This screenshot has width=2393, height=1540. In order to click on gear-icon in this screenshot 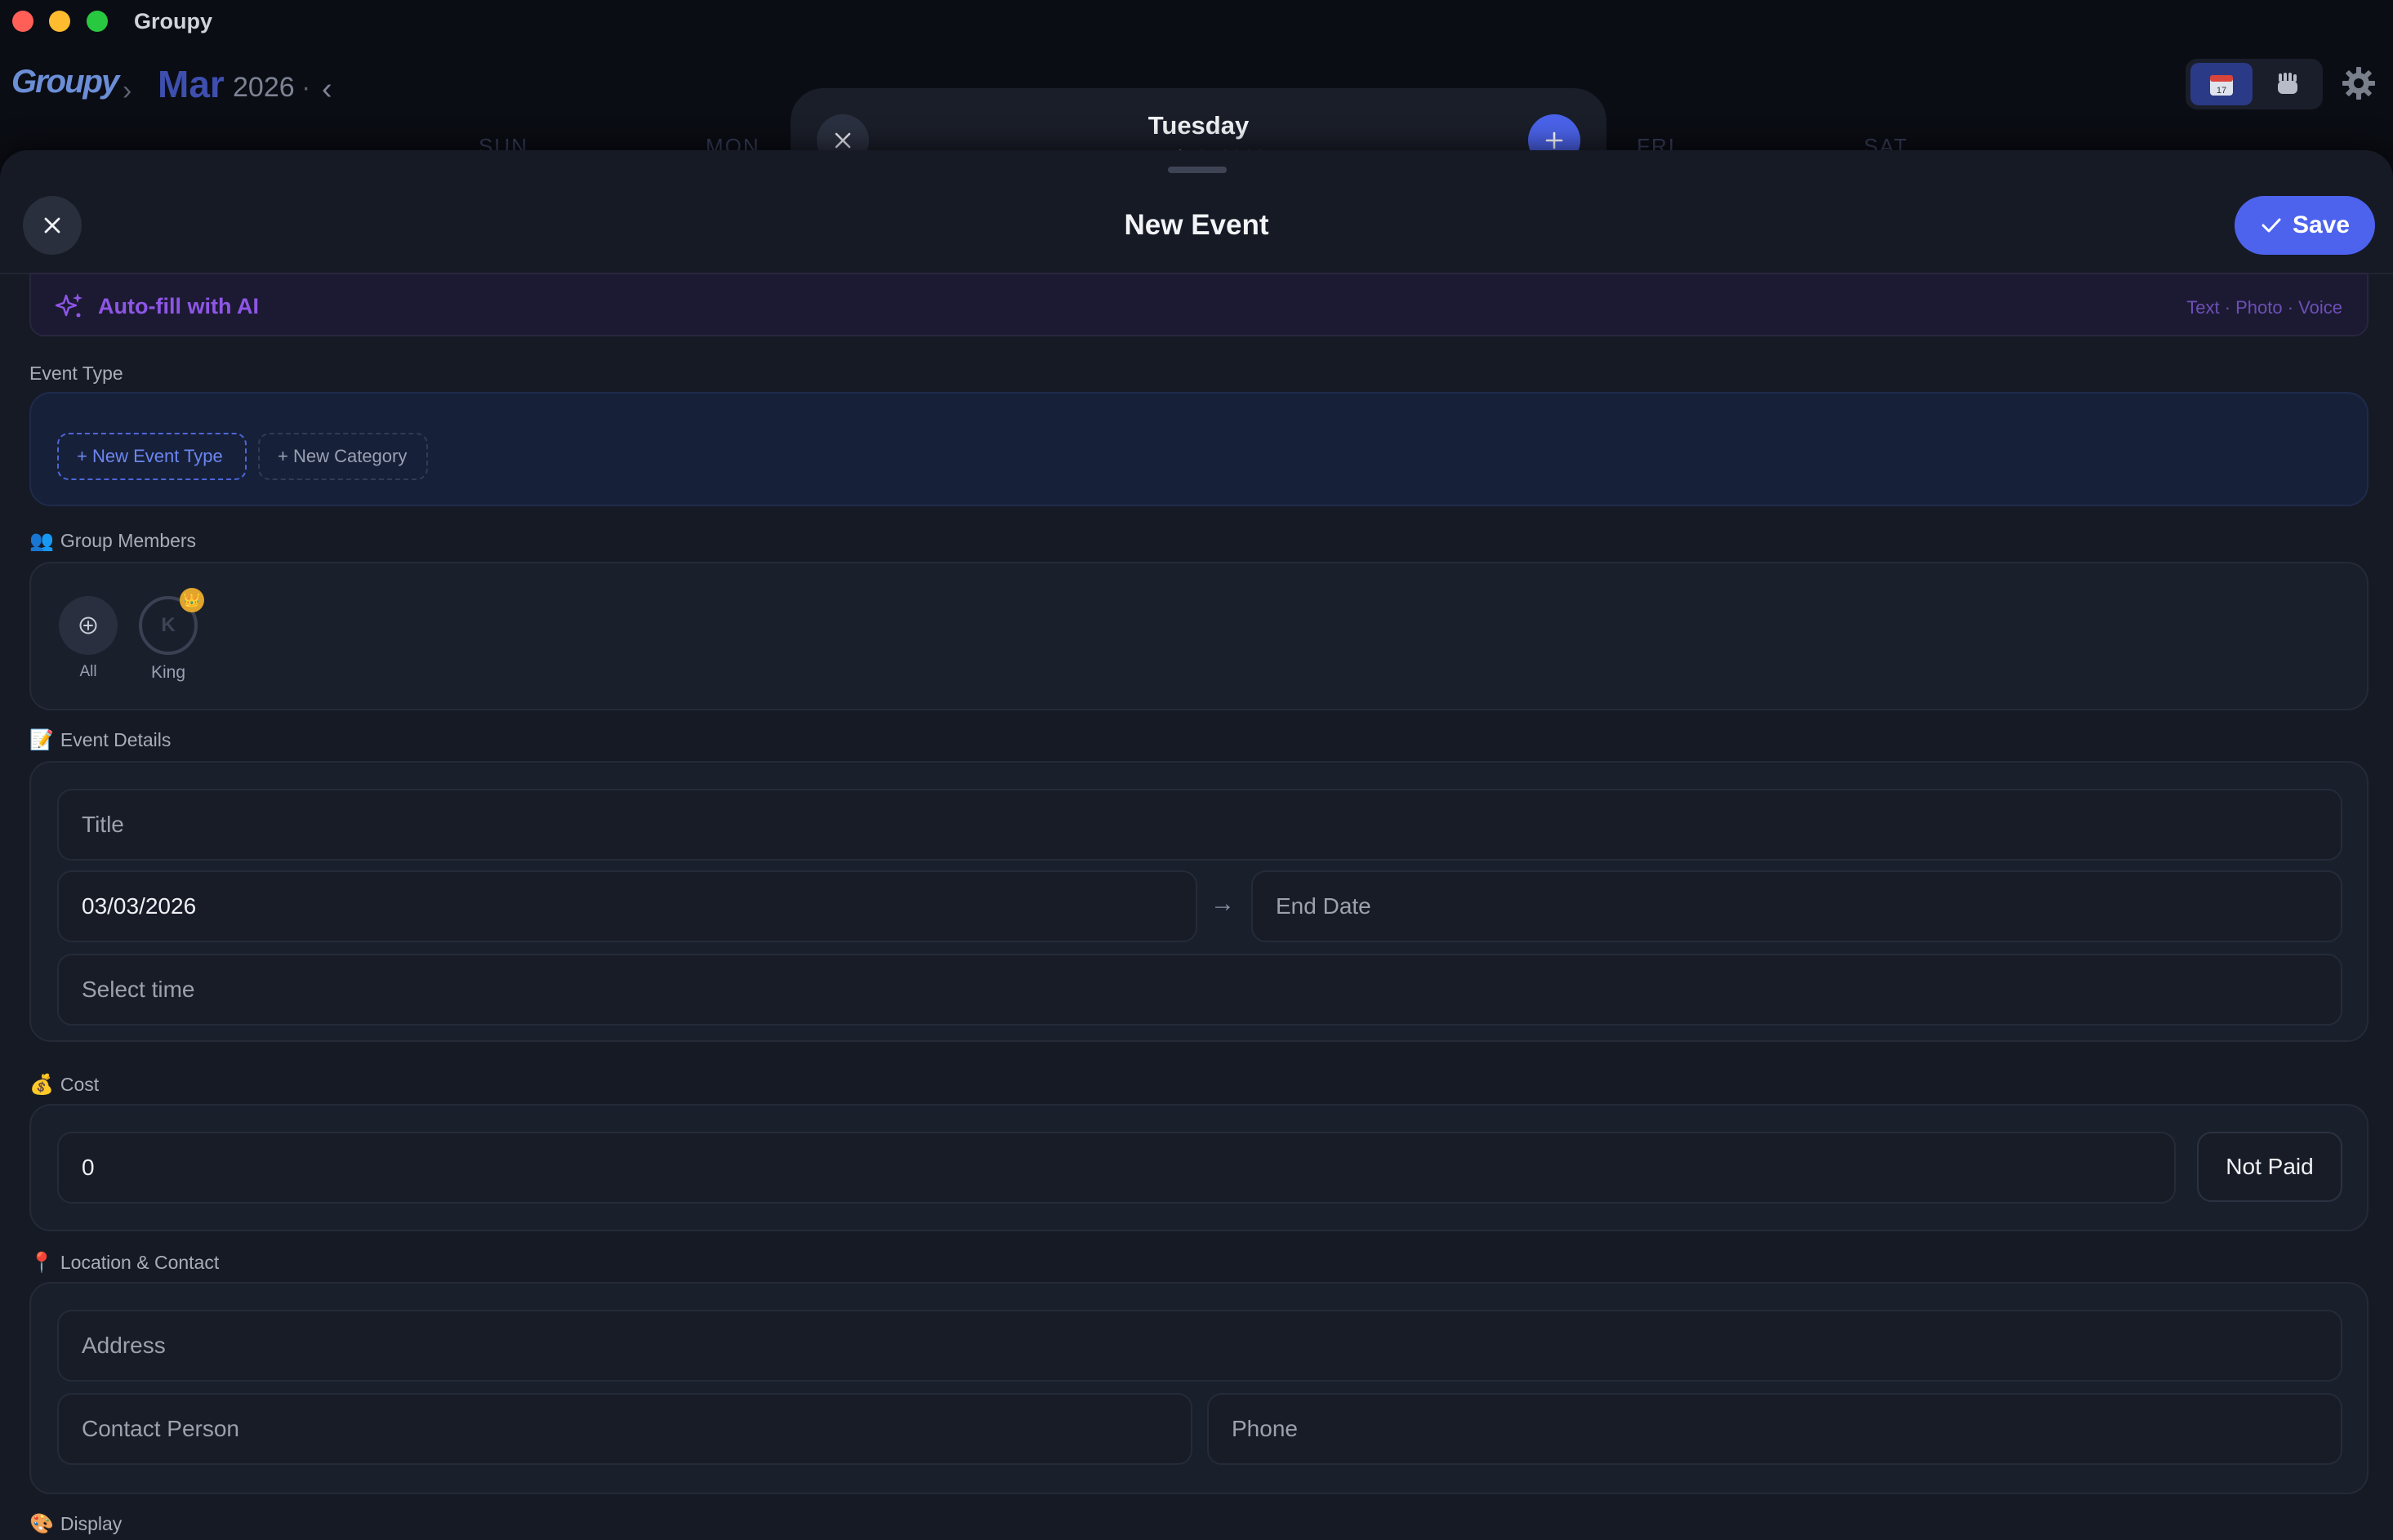, I will do `click(2358, 83)`.